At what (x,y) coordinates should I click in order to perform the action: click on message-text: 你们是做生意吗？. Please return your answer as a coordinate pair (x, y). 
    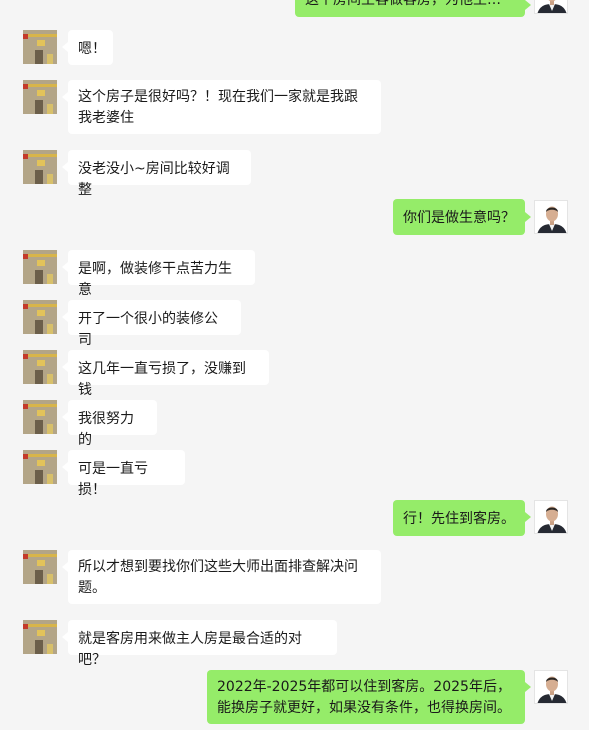
    Looking at the image, I should click on (459, 218).